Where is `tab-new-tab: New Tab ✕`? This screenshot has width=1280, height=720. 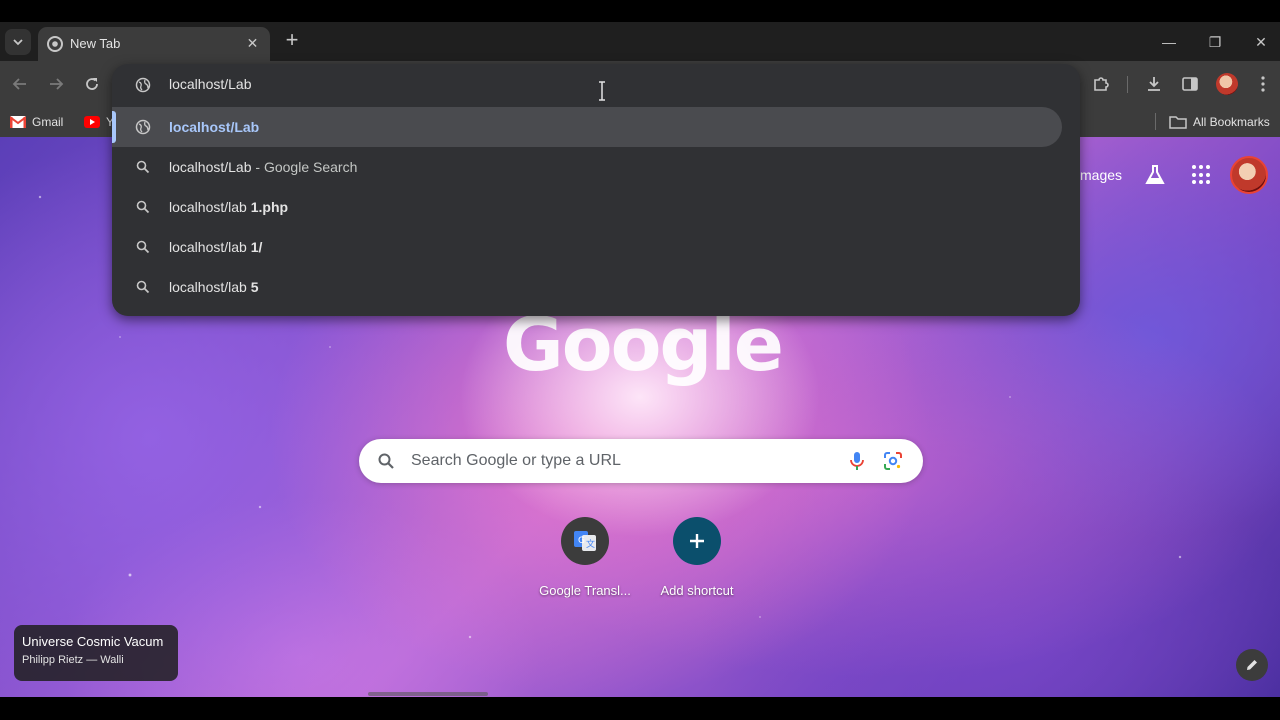 tab-new-tab: New Tab ✕ is located at coordinates (154, 44).